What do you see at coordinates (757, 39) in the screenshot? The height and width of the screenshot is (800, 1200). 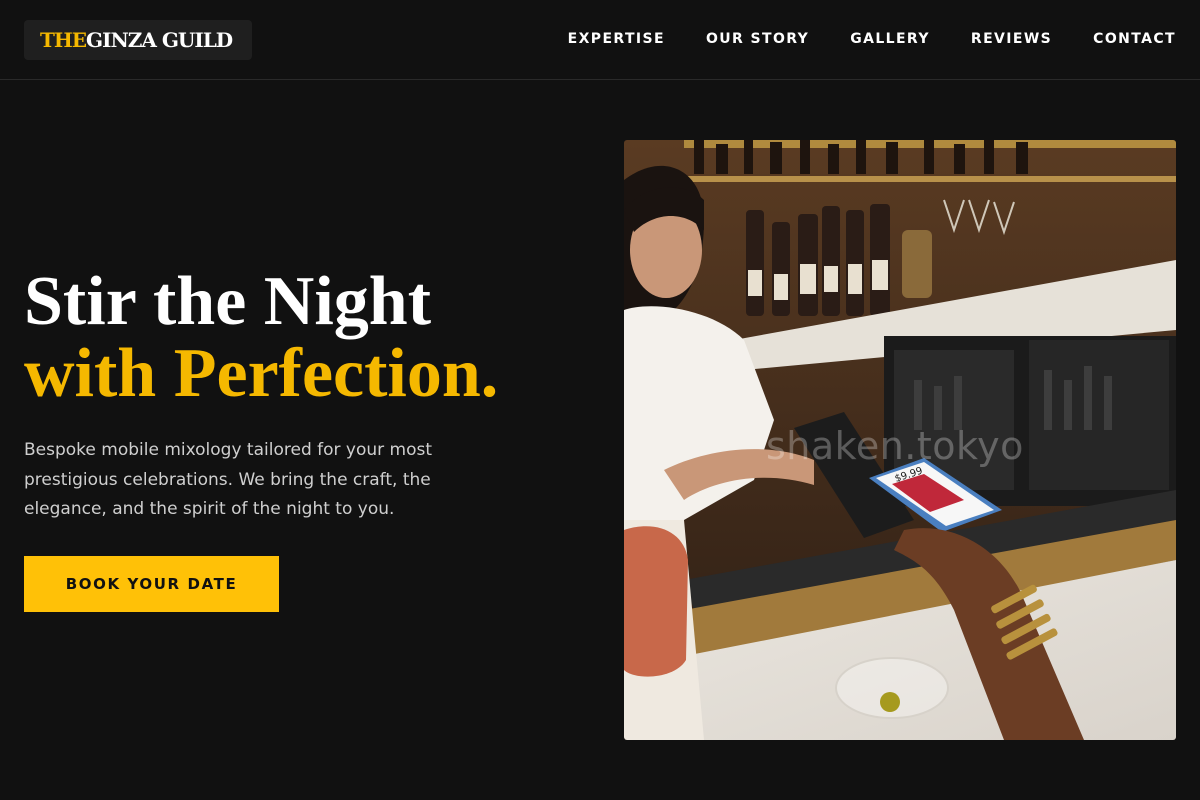 I see `nav-link-our-story: OUR STORY` at bounding box center [757, 39].